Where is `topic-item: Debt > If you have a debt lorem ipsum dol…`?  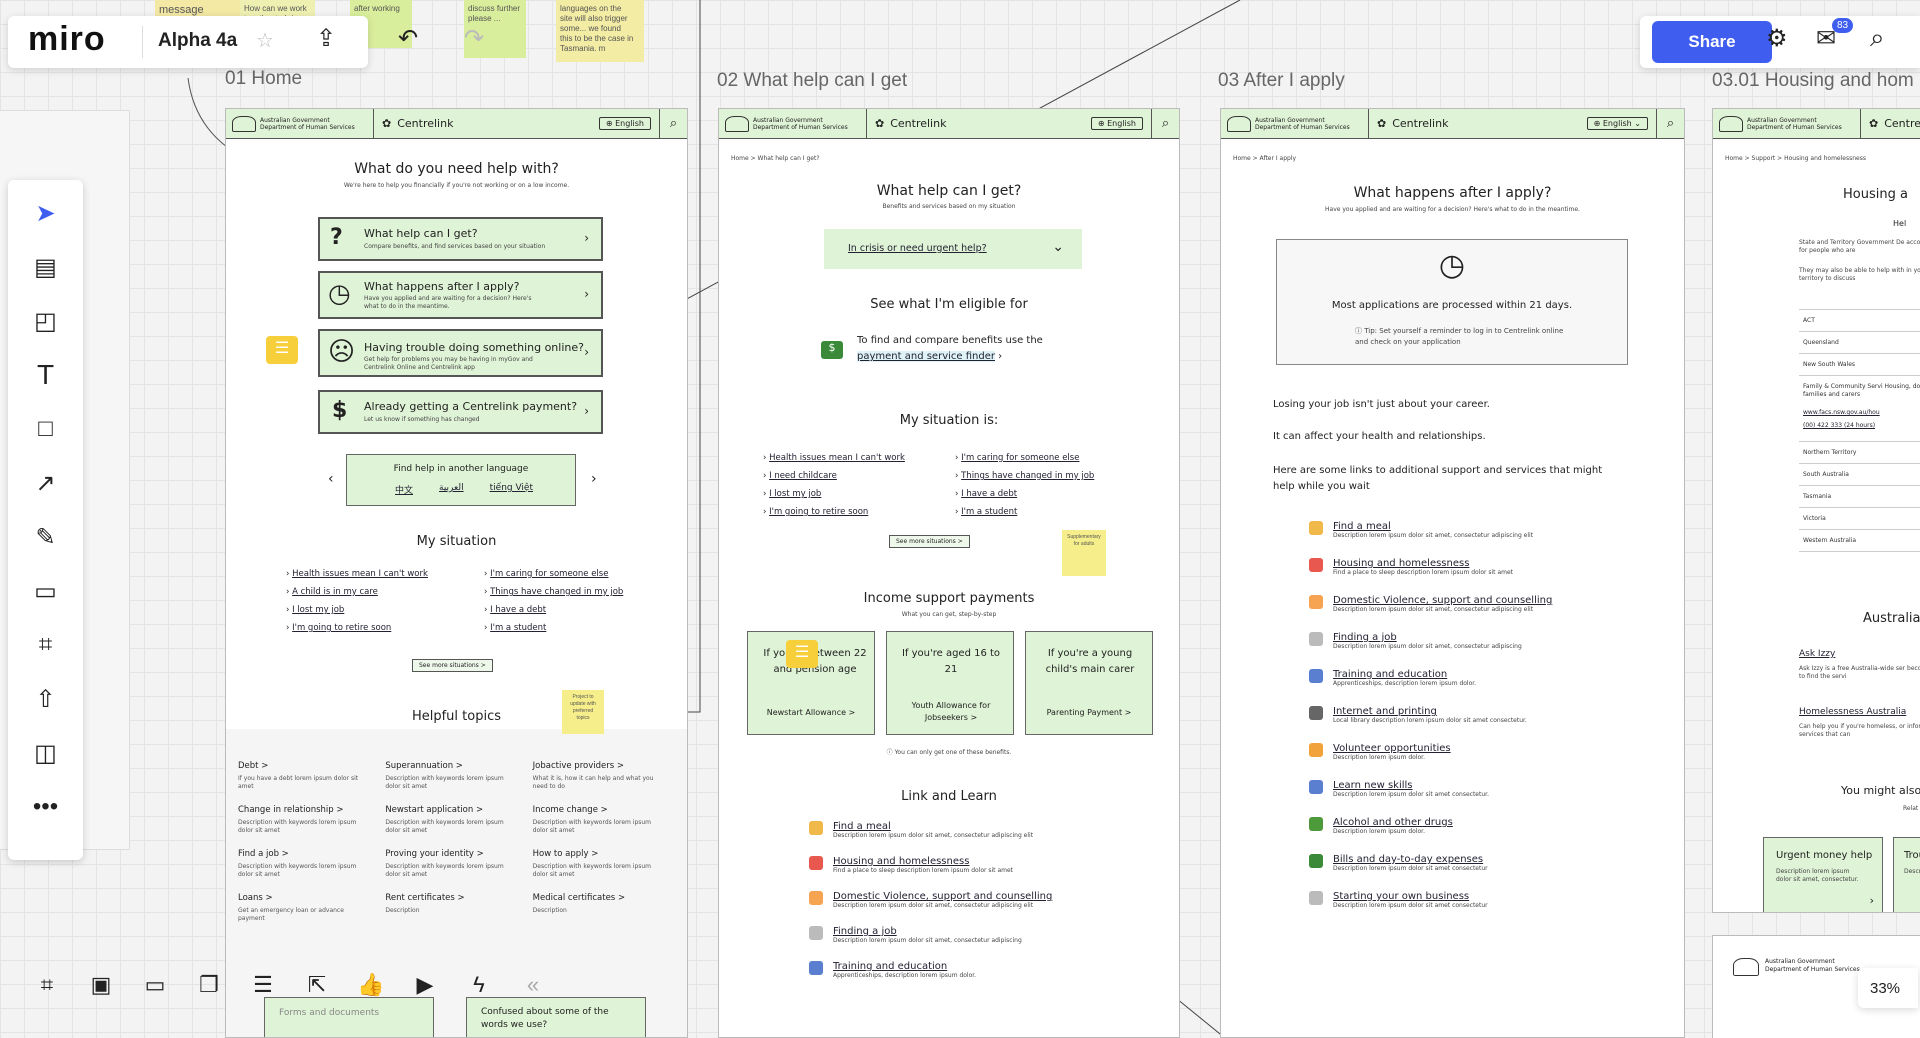 topic-item: Debt > If you have a debt lorem ipsum dol… is located at coordinates (300, 776).